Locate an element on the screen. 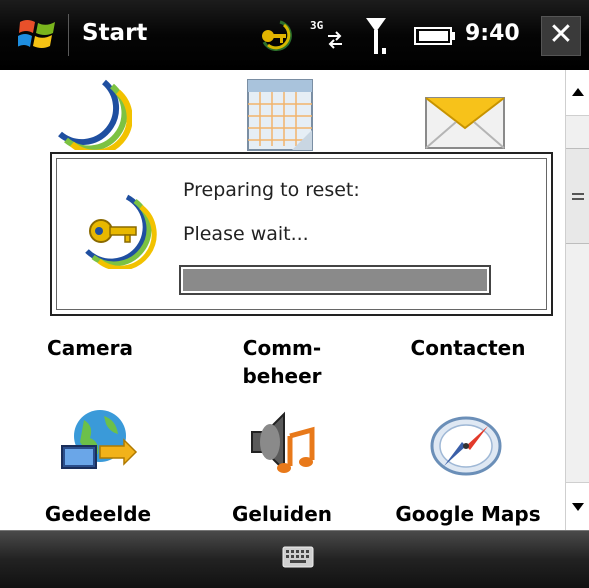 The image size is (589, 588). compass-icon is located at coordinates (466, 447).